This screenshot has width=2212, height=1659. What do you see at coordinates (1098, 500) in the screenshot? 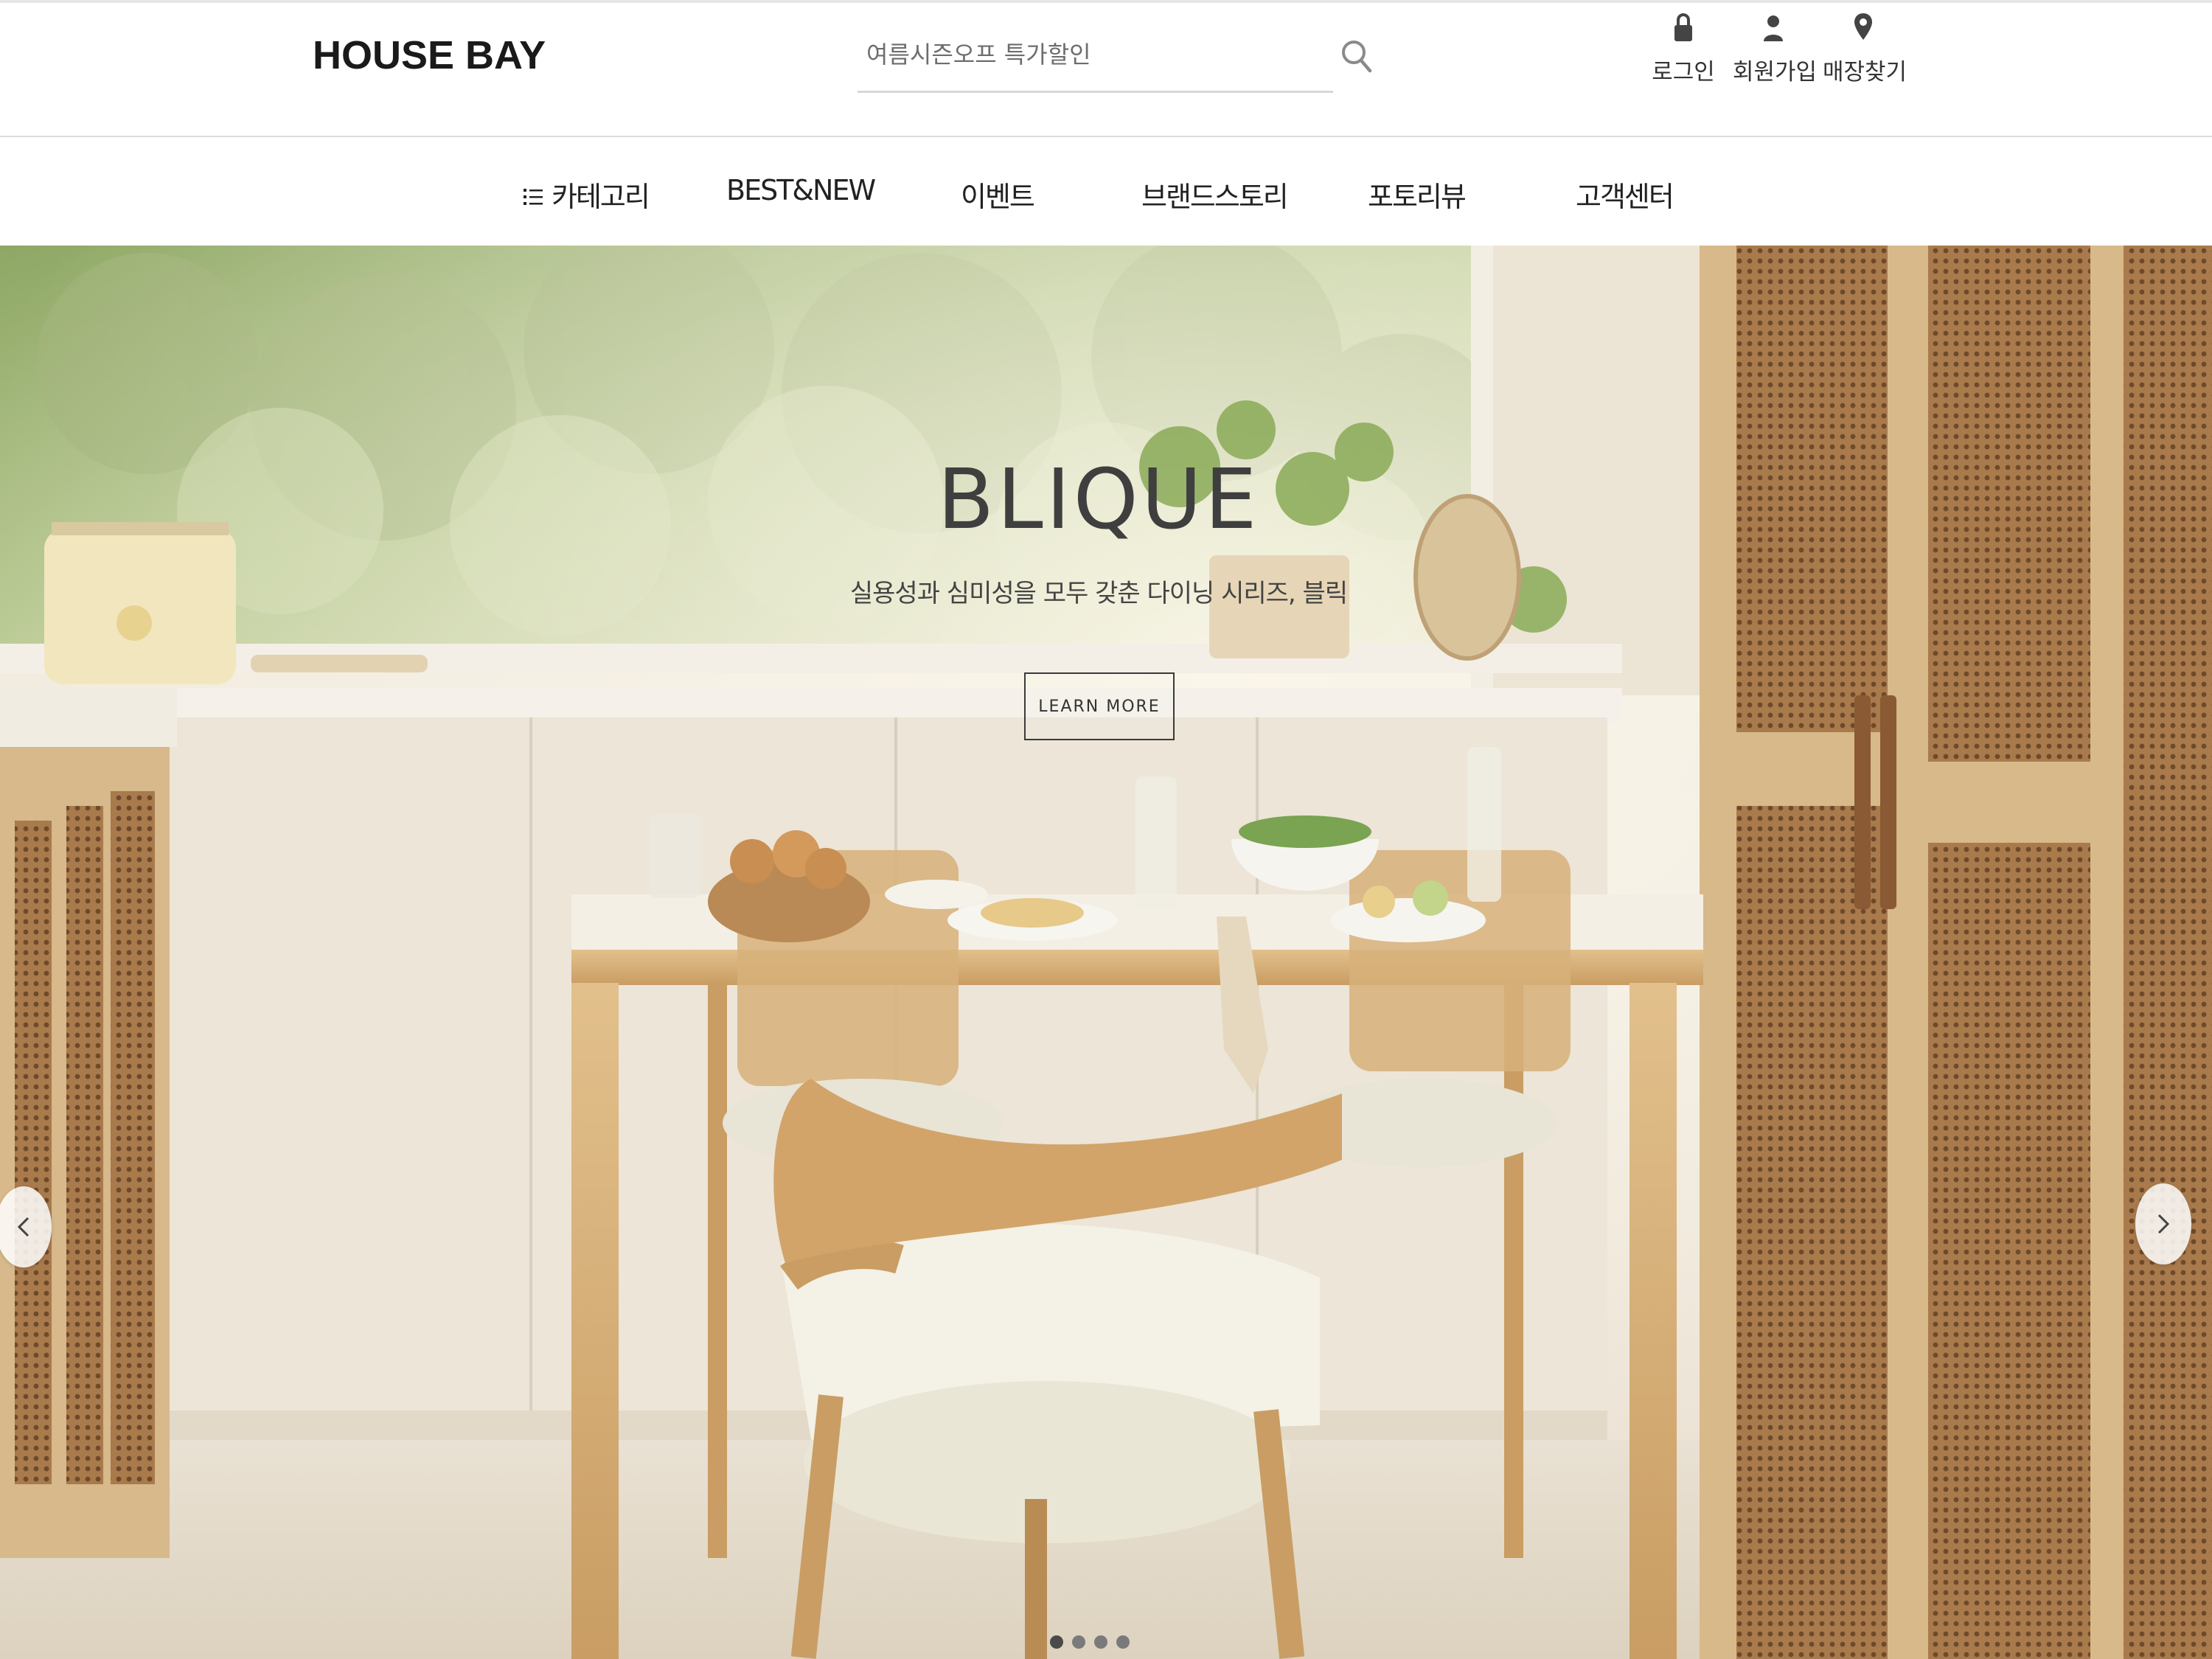
I see `hero-title: BLIQUE` at bounding box center [1098, 500].